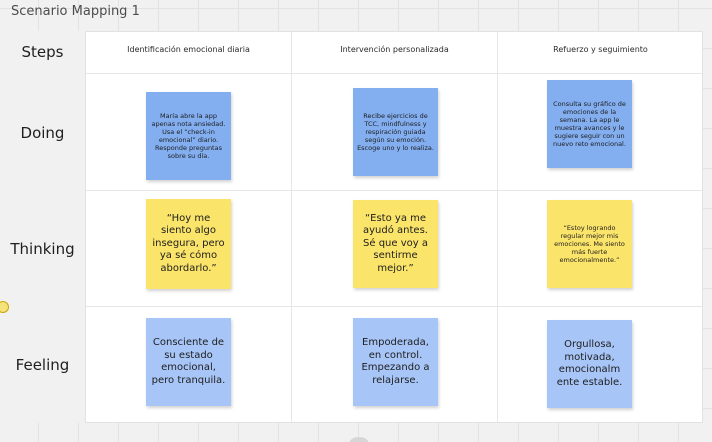  I want to click on row-label-doing: Doing, so click(42, 133).